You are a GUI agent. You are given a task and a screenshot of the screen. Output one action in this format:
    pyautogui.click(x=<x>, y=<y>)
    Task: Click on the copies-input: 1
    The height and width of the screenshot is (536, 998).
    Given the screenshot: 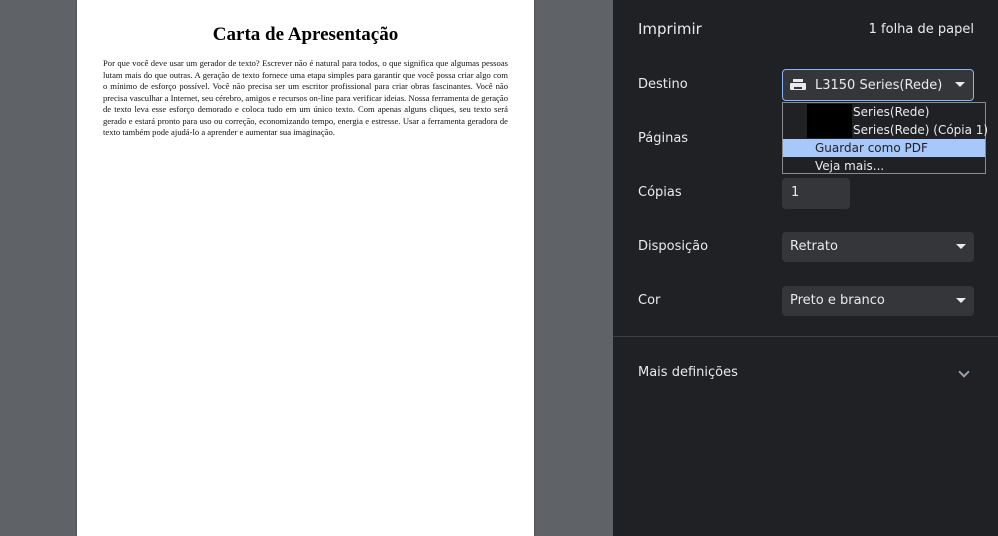 What is the action you would take?
    pyautogui.click(x=816, y=193)
    